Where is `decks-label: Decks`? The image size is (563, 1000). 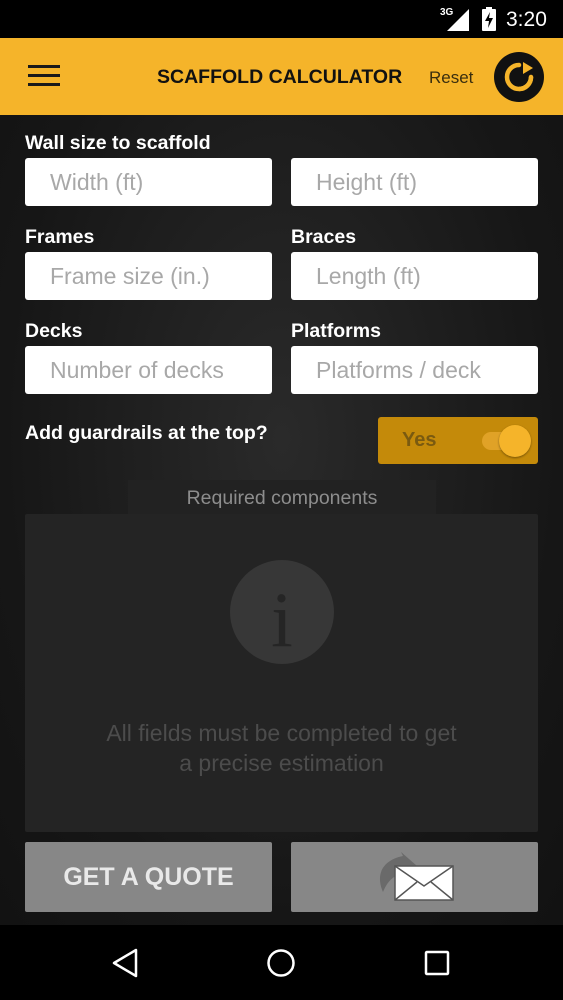
decks-label: Decks is located at coordinates (54, 331).